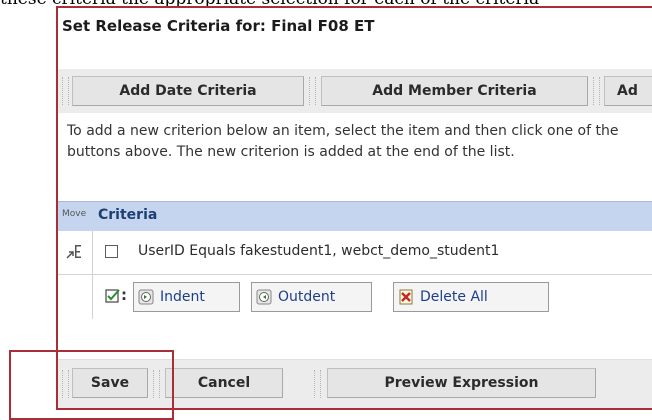 This screenshot has height=420, width=652. I want to click on select-all-colon: :, so click(124, 295).